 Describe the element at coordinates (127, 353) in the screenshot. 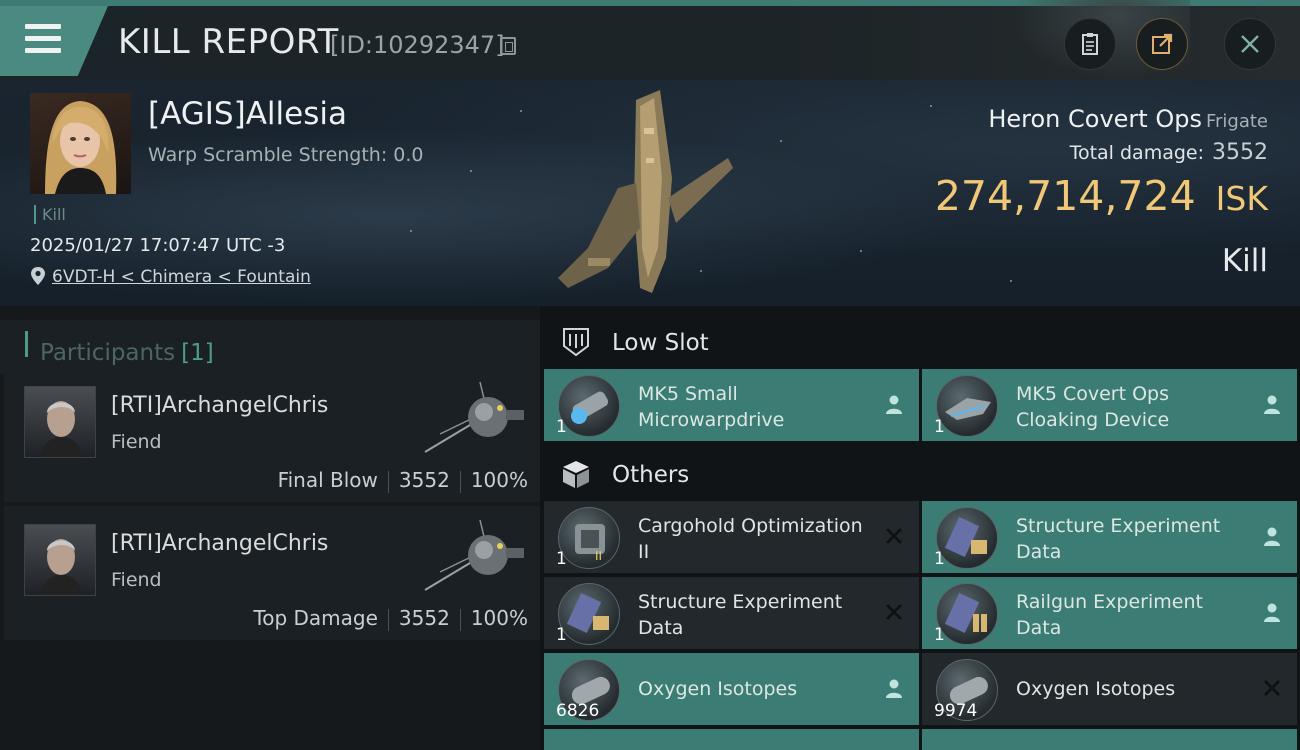

I see `participants-title: Participants [1]` at that location.